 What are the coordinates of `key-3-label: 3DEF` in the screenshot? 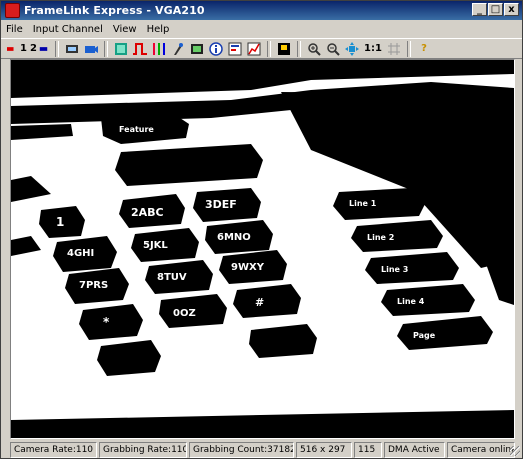 It's located at (221, 204).